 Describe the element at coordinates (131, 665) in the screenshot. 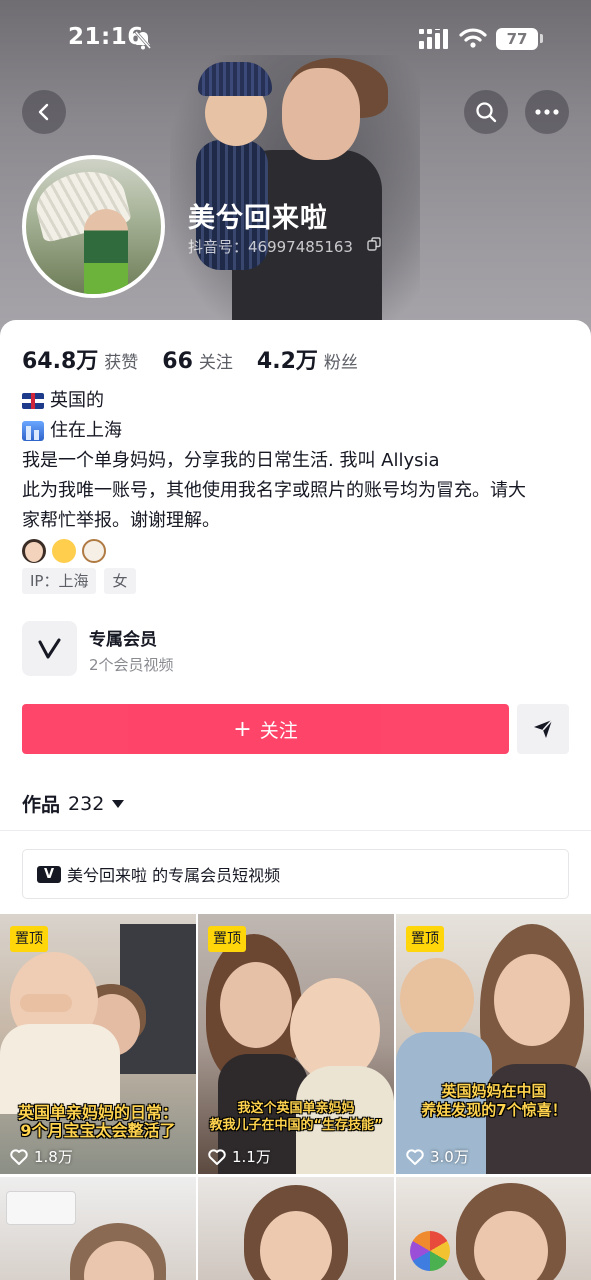

I see `member-subtitle: 2个会员视频` at that location.